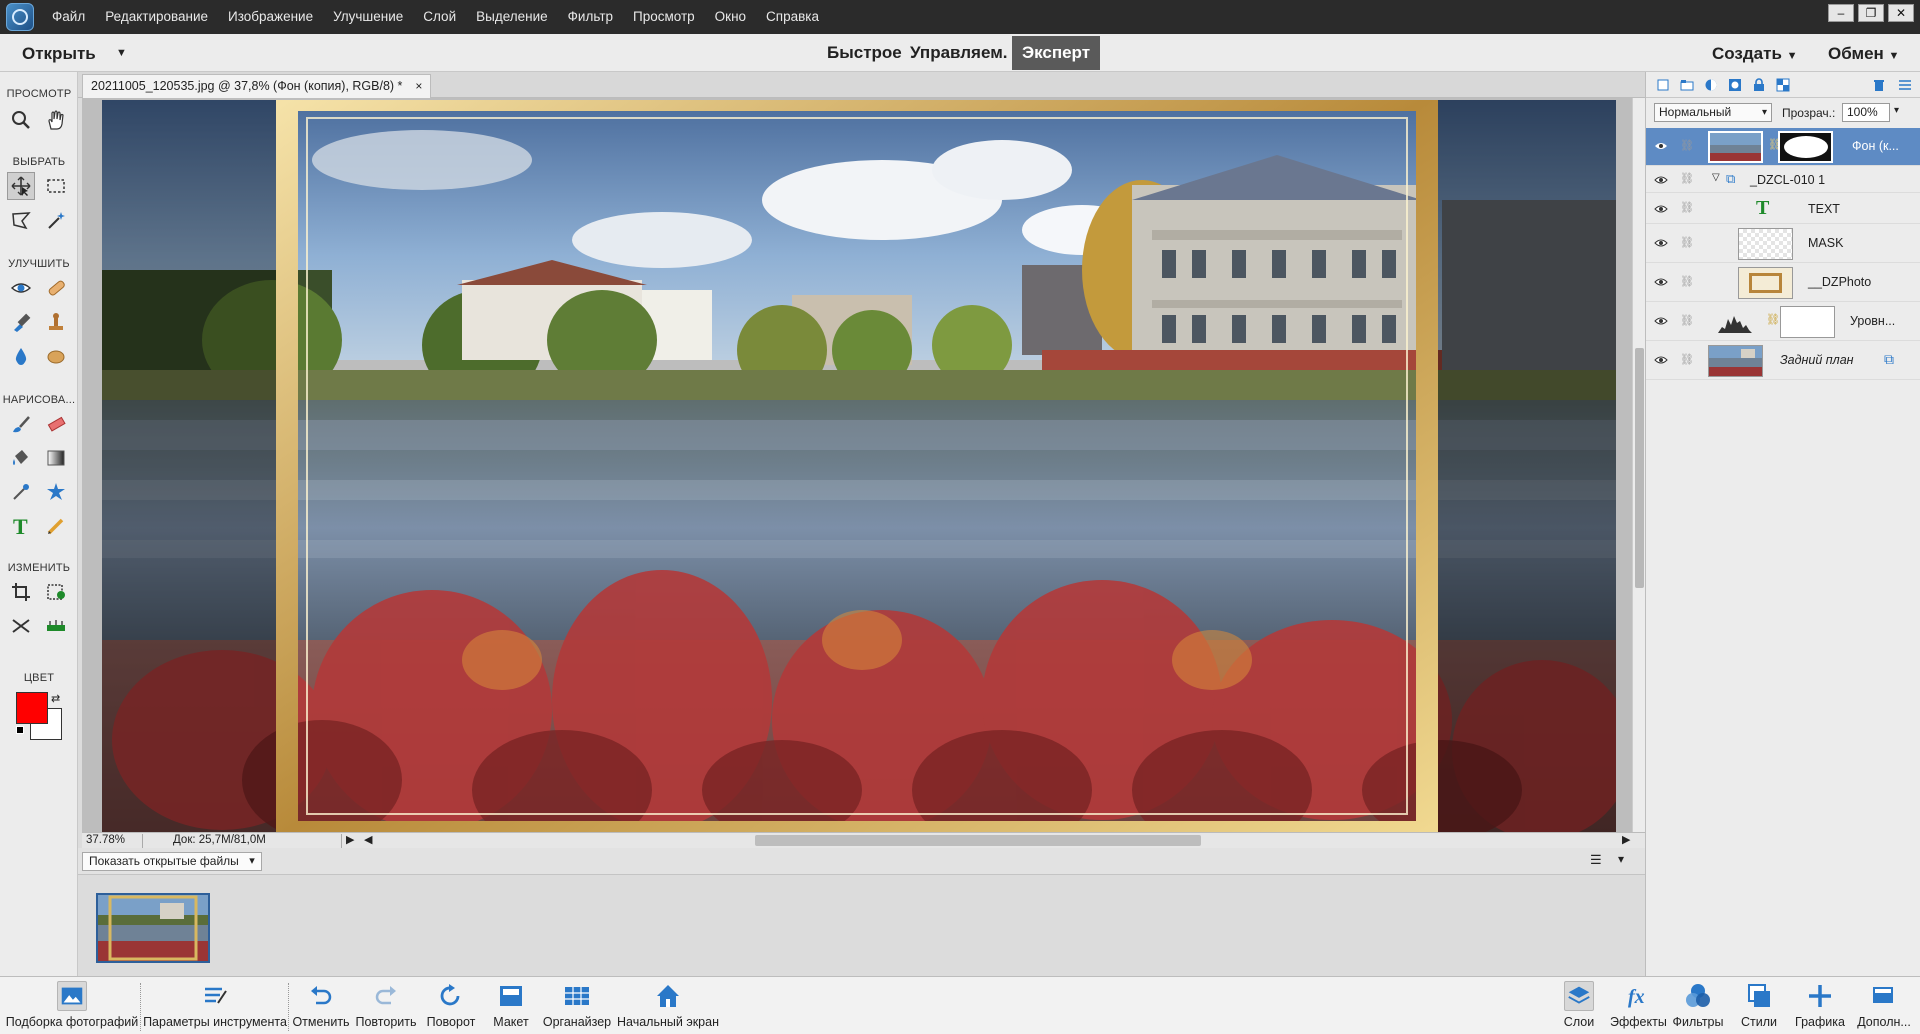 The width and height of the screenshot is (1920, 1034). Describe the element at coordinates (1759, 85) in the screenshot. I see `lock-all-icon` at that location.